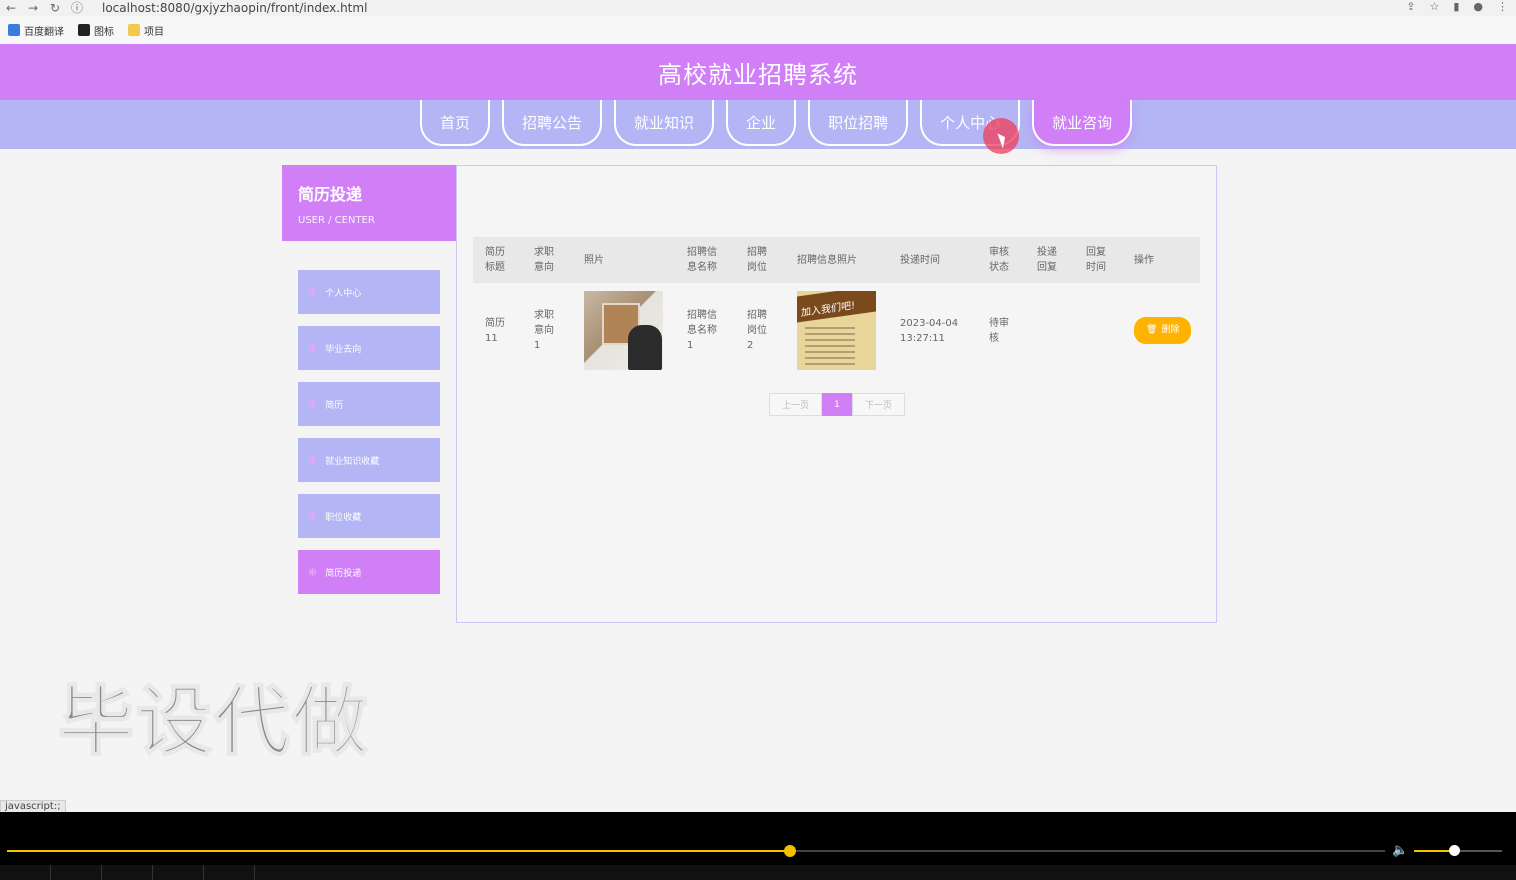 The image size is (1516, 880). Describe the element at coordinates (789, 851) in the screenshot. I see `progress-handle` at that location.